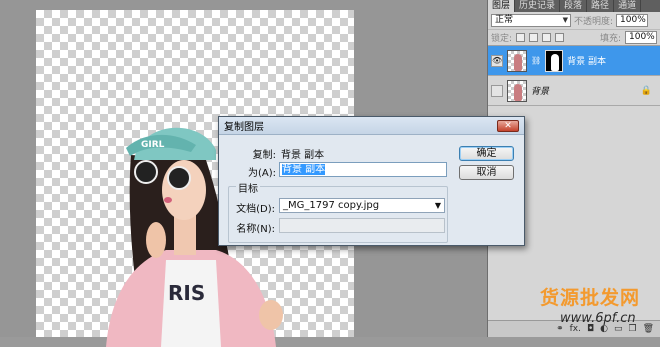 This screenshot has width=660, height=347. Describe the element at coordinates (587, 62) in the screenshot. I see `layer-name: 背景 副本` at that location.